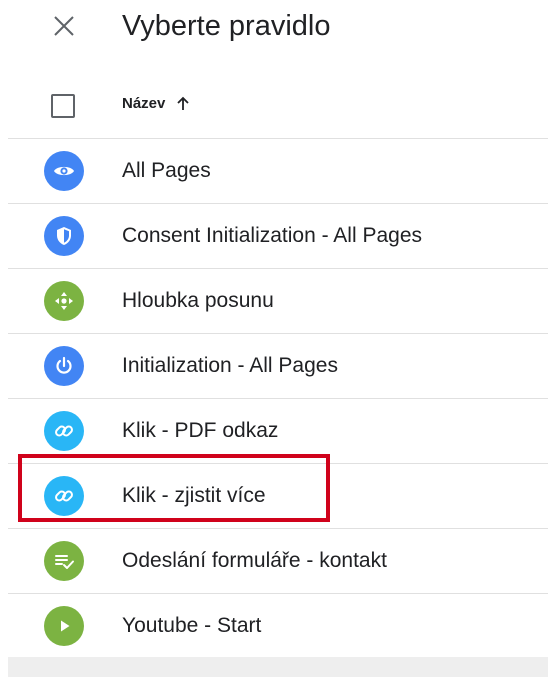  What do you see at coordinates (64, 366) in the screenshot?
I see `power-icon` at bounding box center [64, 366].